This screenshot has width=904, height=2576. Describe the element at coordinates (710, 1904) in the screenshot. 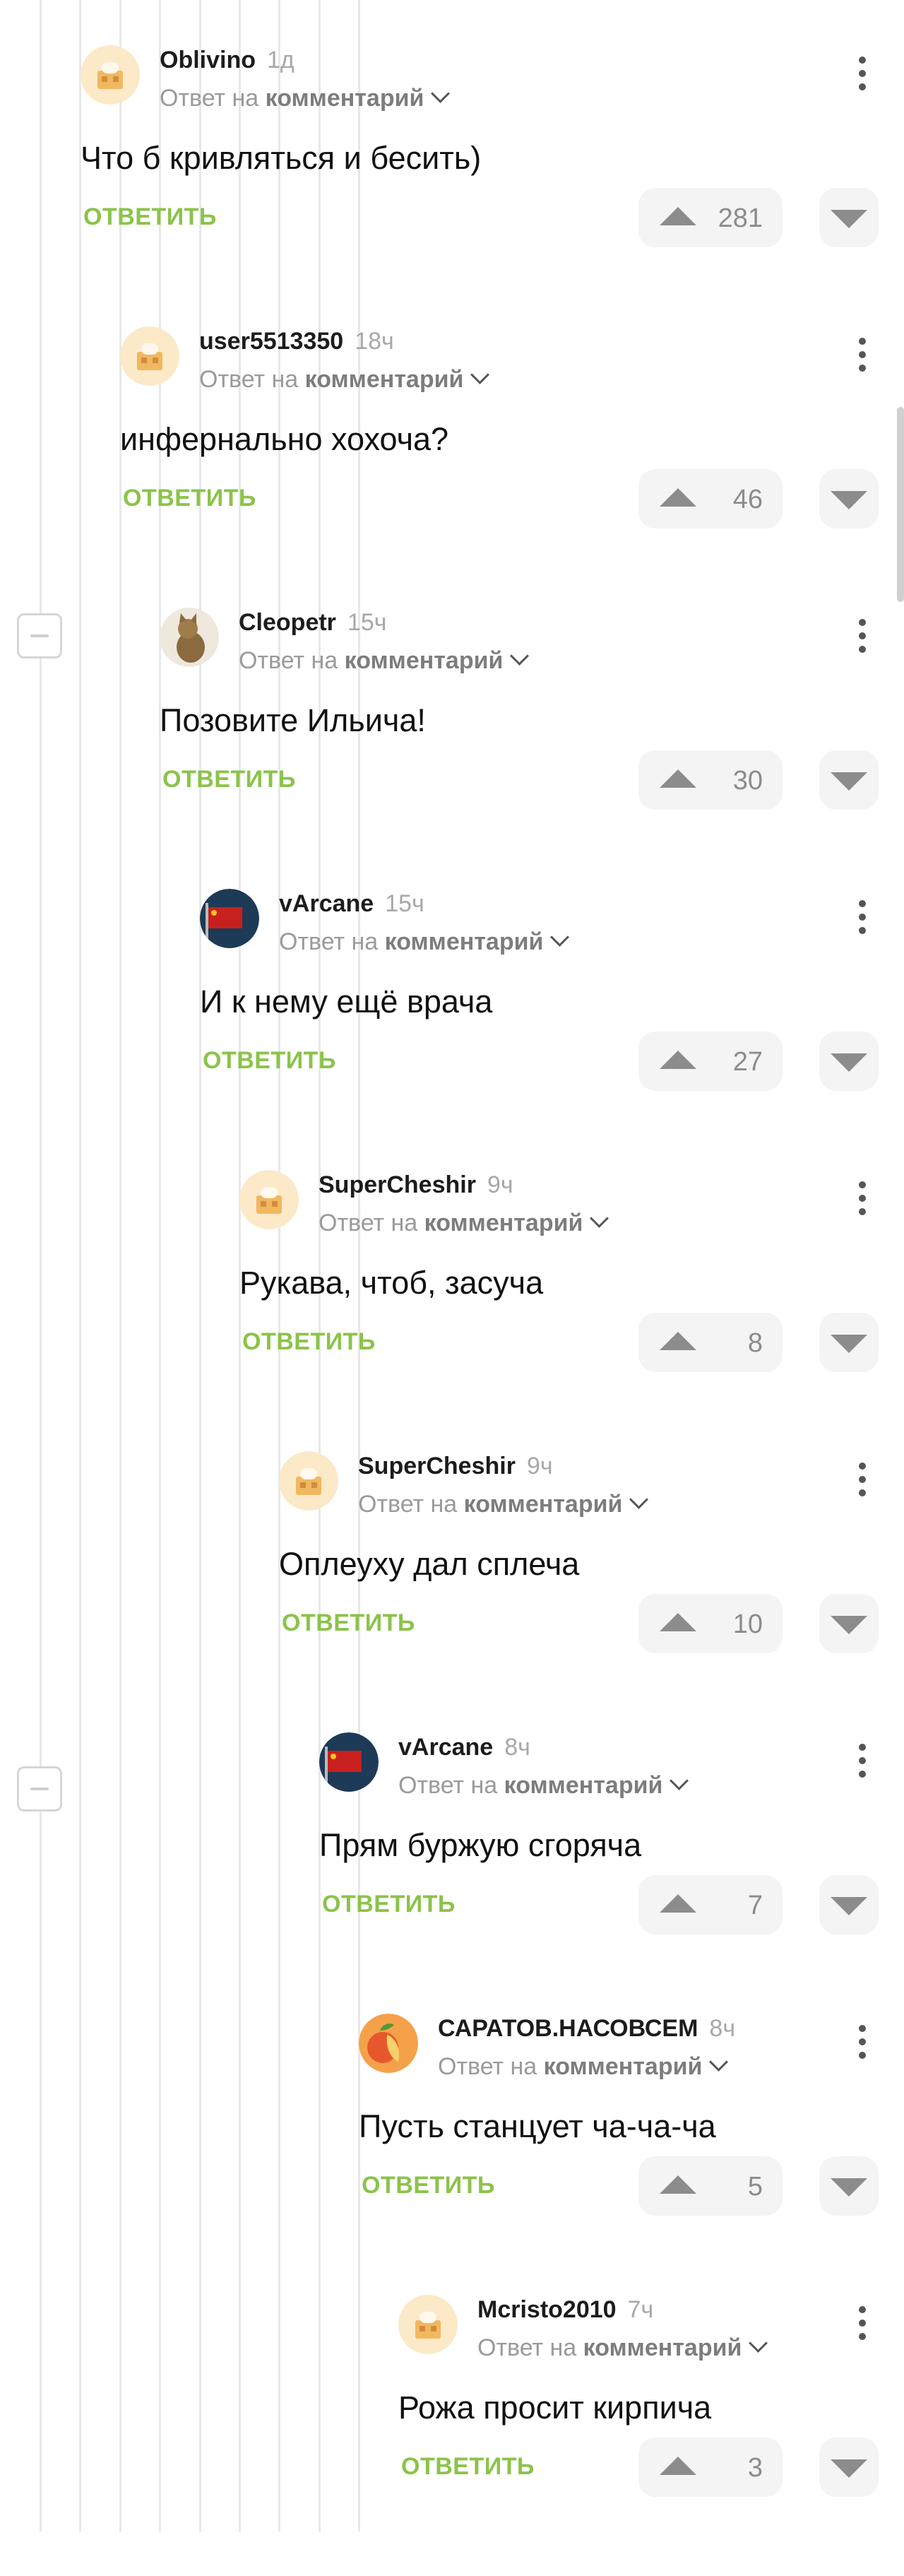

I see `upvote-button: 7` at that location.